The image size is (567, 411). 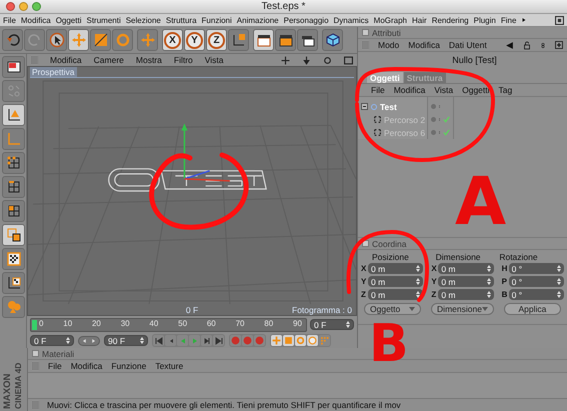 I want to click on tick-label: 60, so click(x=211, y=324).